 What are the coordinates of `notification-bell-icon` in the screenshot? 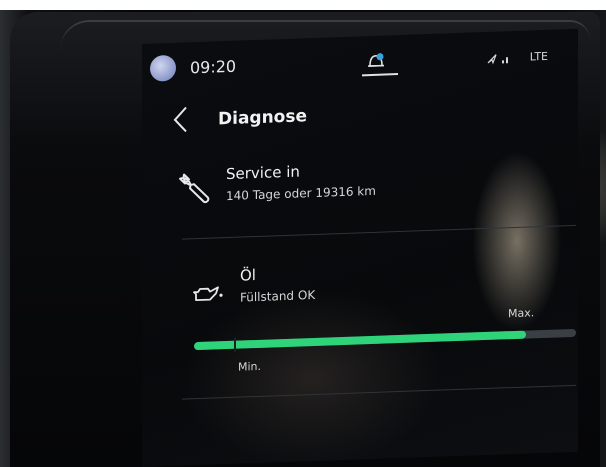 It's located at (376, 61).